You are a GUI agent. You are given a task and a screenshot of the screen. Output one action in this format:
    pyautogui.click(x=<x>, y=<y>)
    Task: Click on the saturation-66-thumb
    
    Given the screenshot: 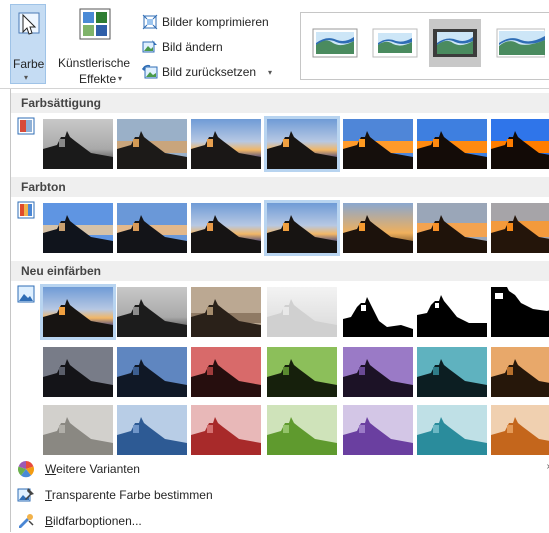 What is the action you would take?
    pyautogui.click(x=226, y=144)
    